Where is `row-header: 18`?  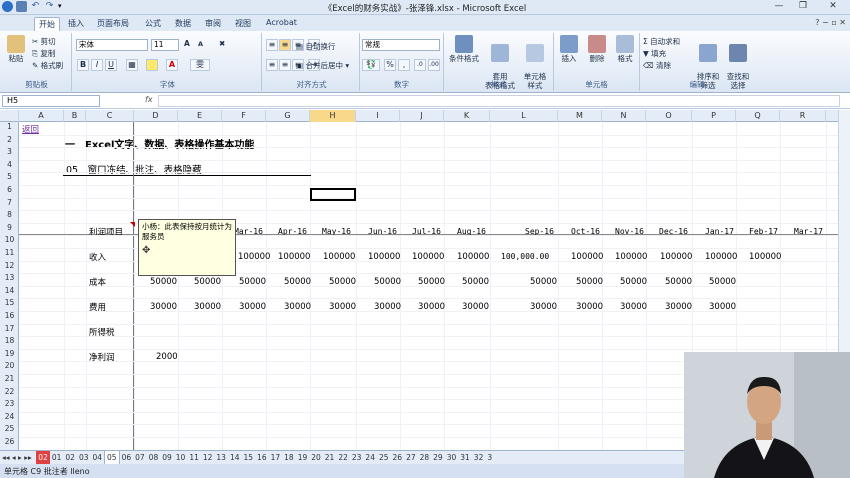 row-header: 18 is located at coordinates (9, 340).